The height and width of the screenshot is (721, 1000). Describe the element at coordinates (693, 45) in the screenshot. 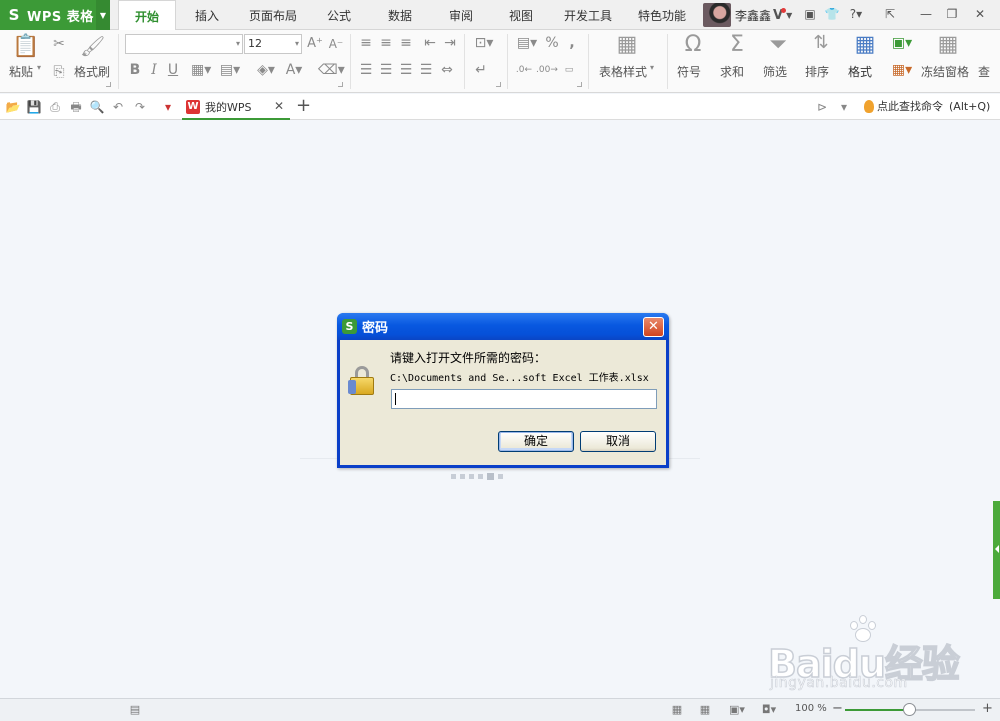

I see `symbol-icon: Ω` at that location.